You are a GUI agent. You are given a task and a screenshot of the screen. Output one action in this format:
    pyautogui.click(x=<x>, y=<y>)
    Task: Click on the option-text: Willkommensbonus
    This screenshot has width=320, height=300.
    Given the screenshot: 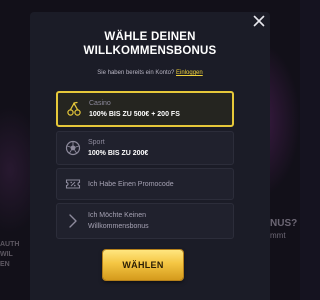 What is the action you would take?
    pyautogui.click(x=118, y=226)
    